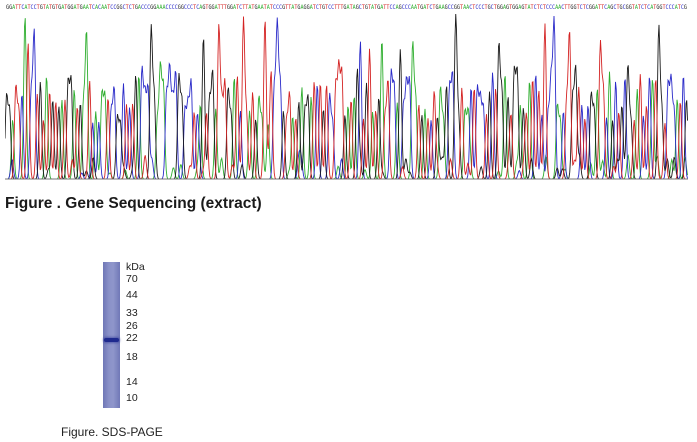 This screenshot has height=442, width=697. What do you see at coordinates (132, 357) in the screenshot?
I see `marker-18: 18` at bounding box center [132, 357].